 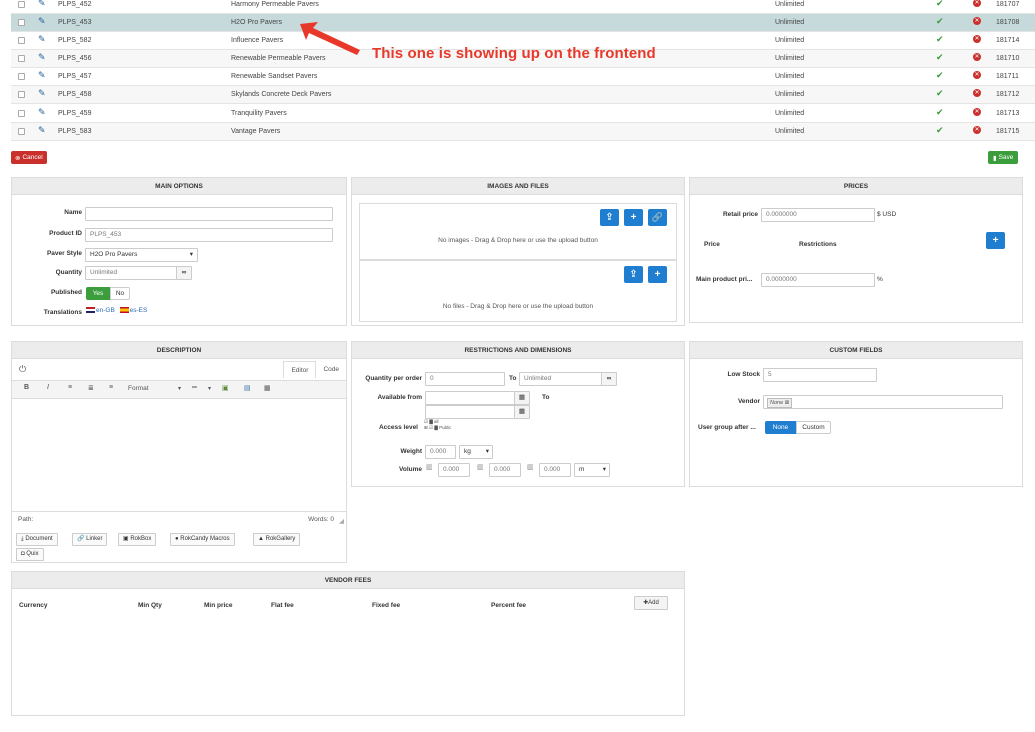 I want to click on product-name: Tranquility Pavers, so click(x=259, y=113).